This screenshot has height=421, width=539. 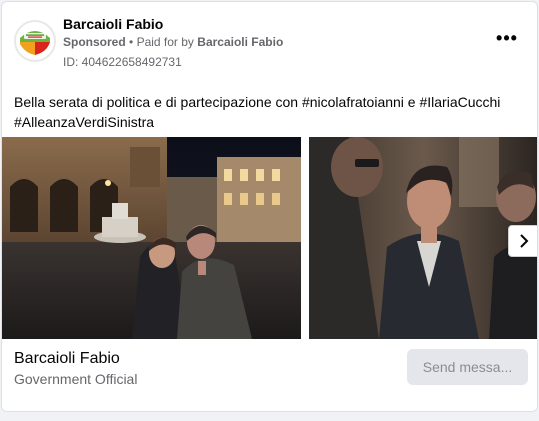 I want to click on chevron-right-icon, so click(x=524, y=241).